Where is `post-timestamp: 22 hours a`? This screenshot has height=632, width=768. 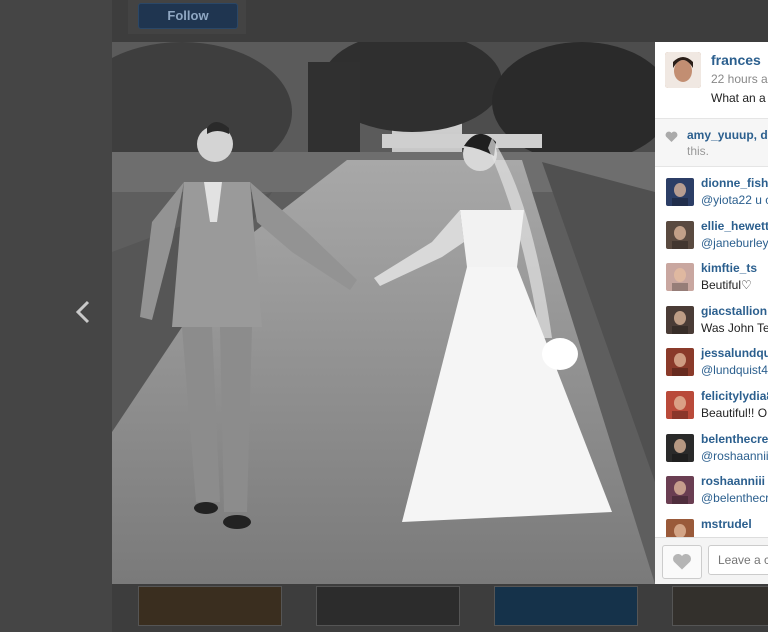
post-timestamp: 22 hours a is located at coordinates (739, 79).